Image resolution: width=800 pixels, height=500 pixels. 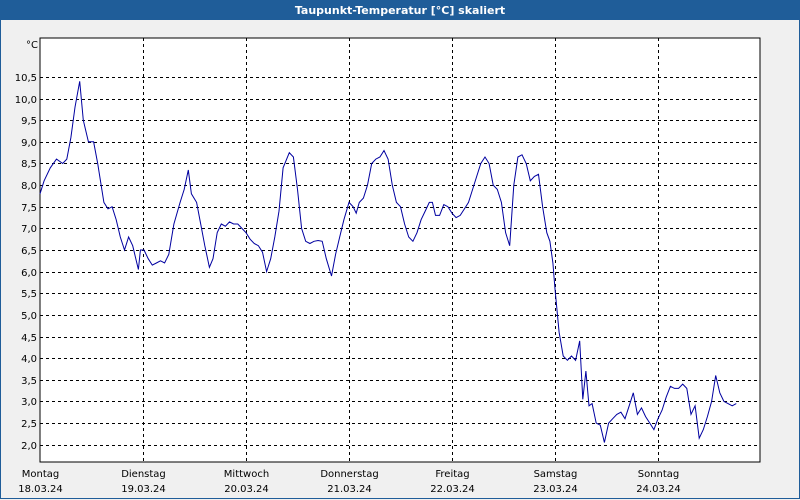 What do you see at coordinates (29, 294) in the screenshot?
I see `y-tick-label: 5,5` at bounding box center [29, 294].